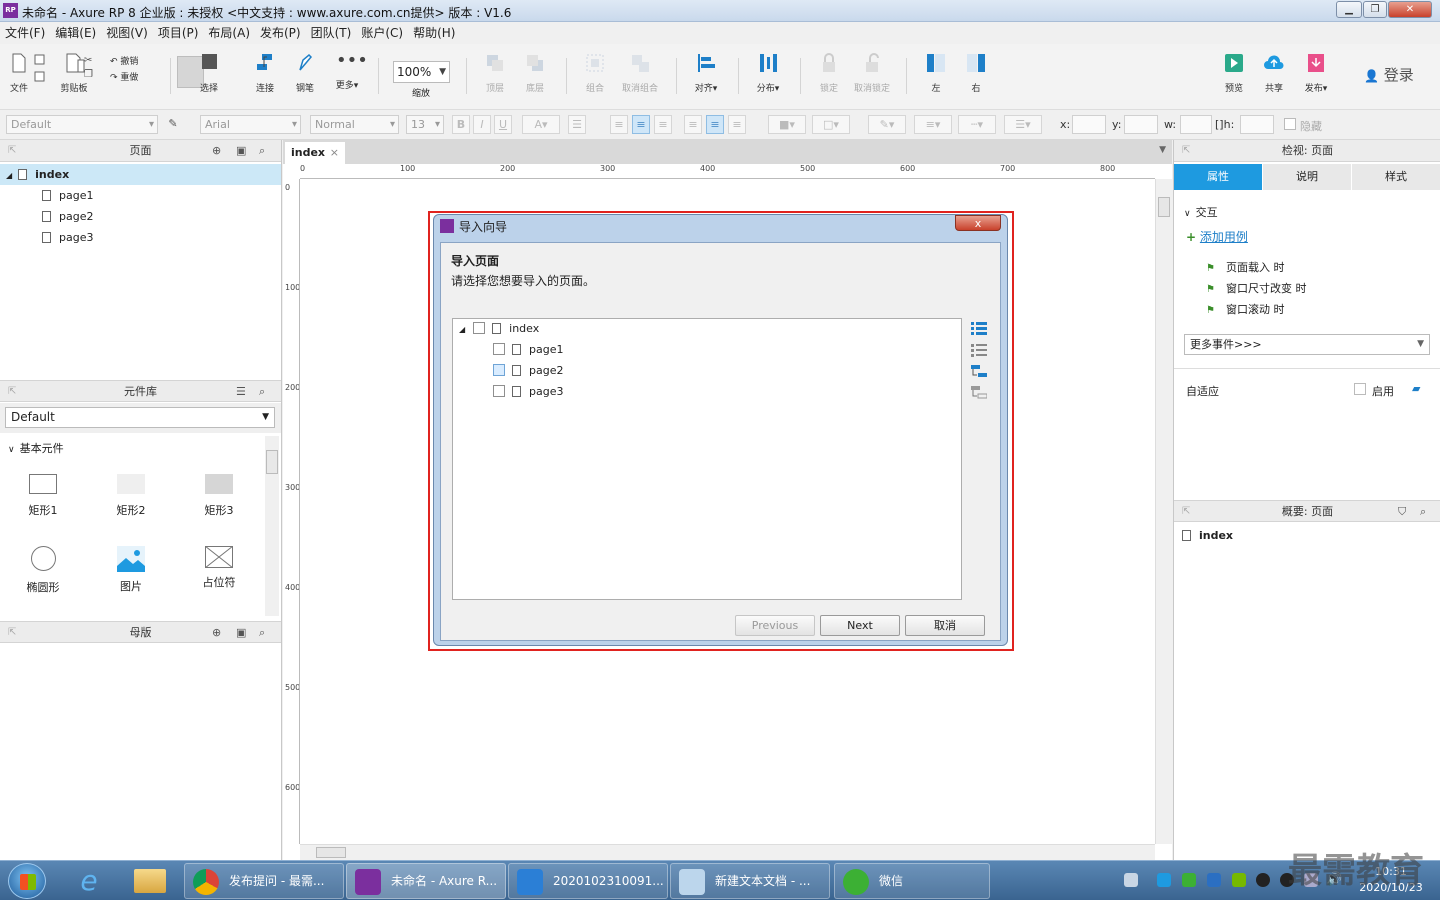 This screenshot has height=900, width=1440. Describe the element at coordinates (19, 73) in the screenshot. I see `file-button: 文件` at that location.